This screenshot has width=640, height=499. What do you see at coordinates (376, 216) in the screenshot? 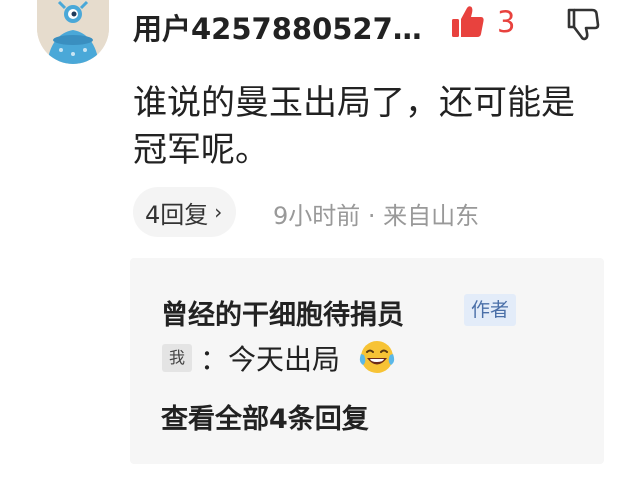
I see `comment-meta: 9小时前 · 来自山东` at bounding box center [376, 216].